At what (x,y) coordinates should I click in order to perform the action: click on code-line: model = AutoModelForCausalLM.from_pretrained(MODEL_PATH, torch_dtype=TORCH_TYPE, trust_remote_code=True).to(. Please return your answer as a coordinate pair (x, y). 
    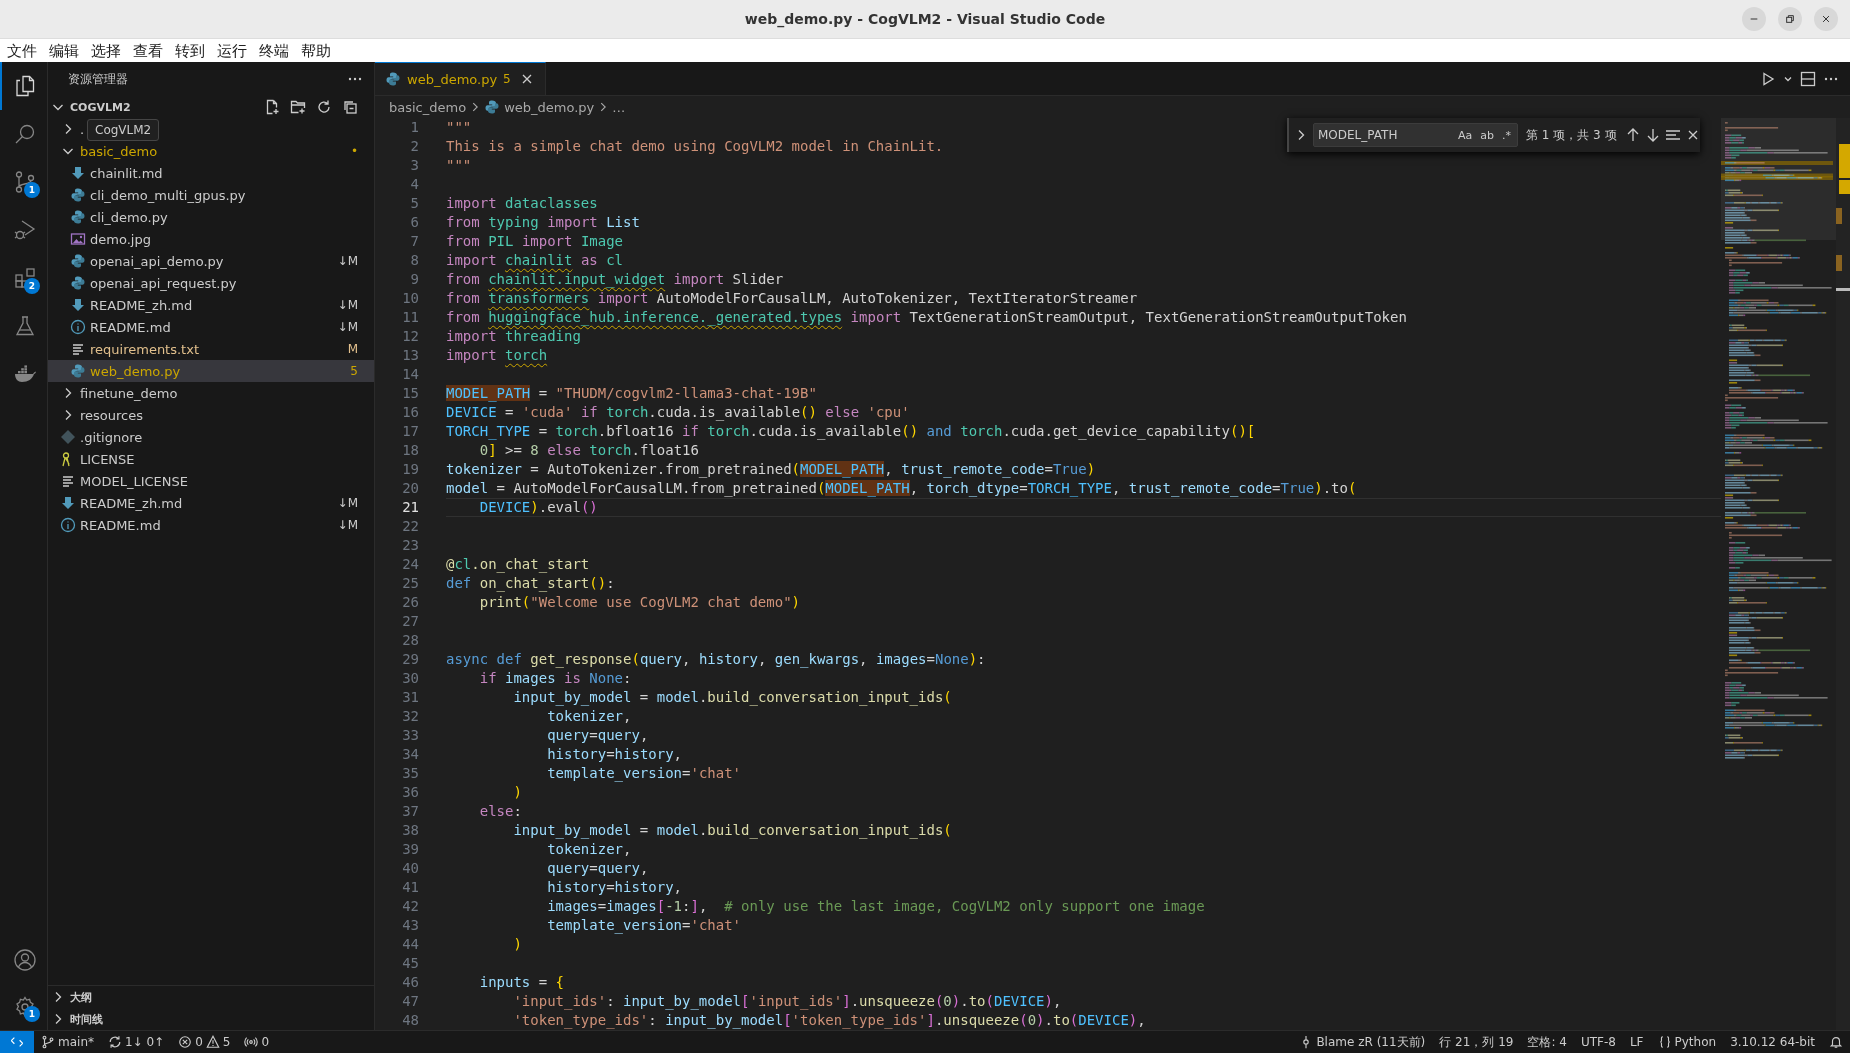
    Looking at the image, I should click on (901, 488).